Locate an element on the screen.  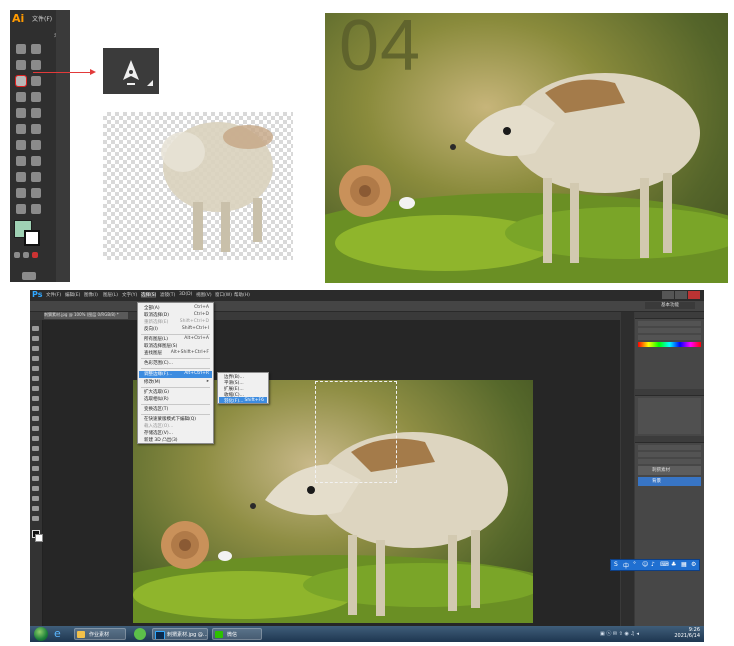
app-icon is located at coordinates (140, 634).